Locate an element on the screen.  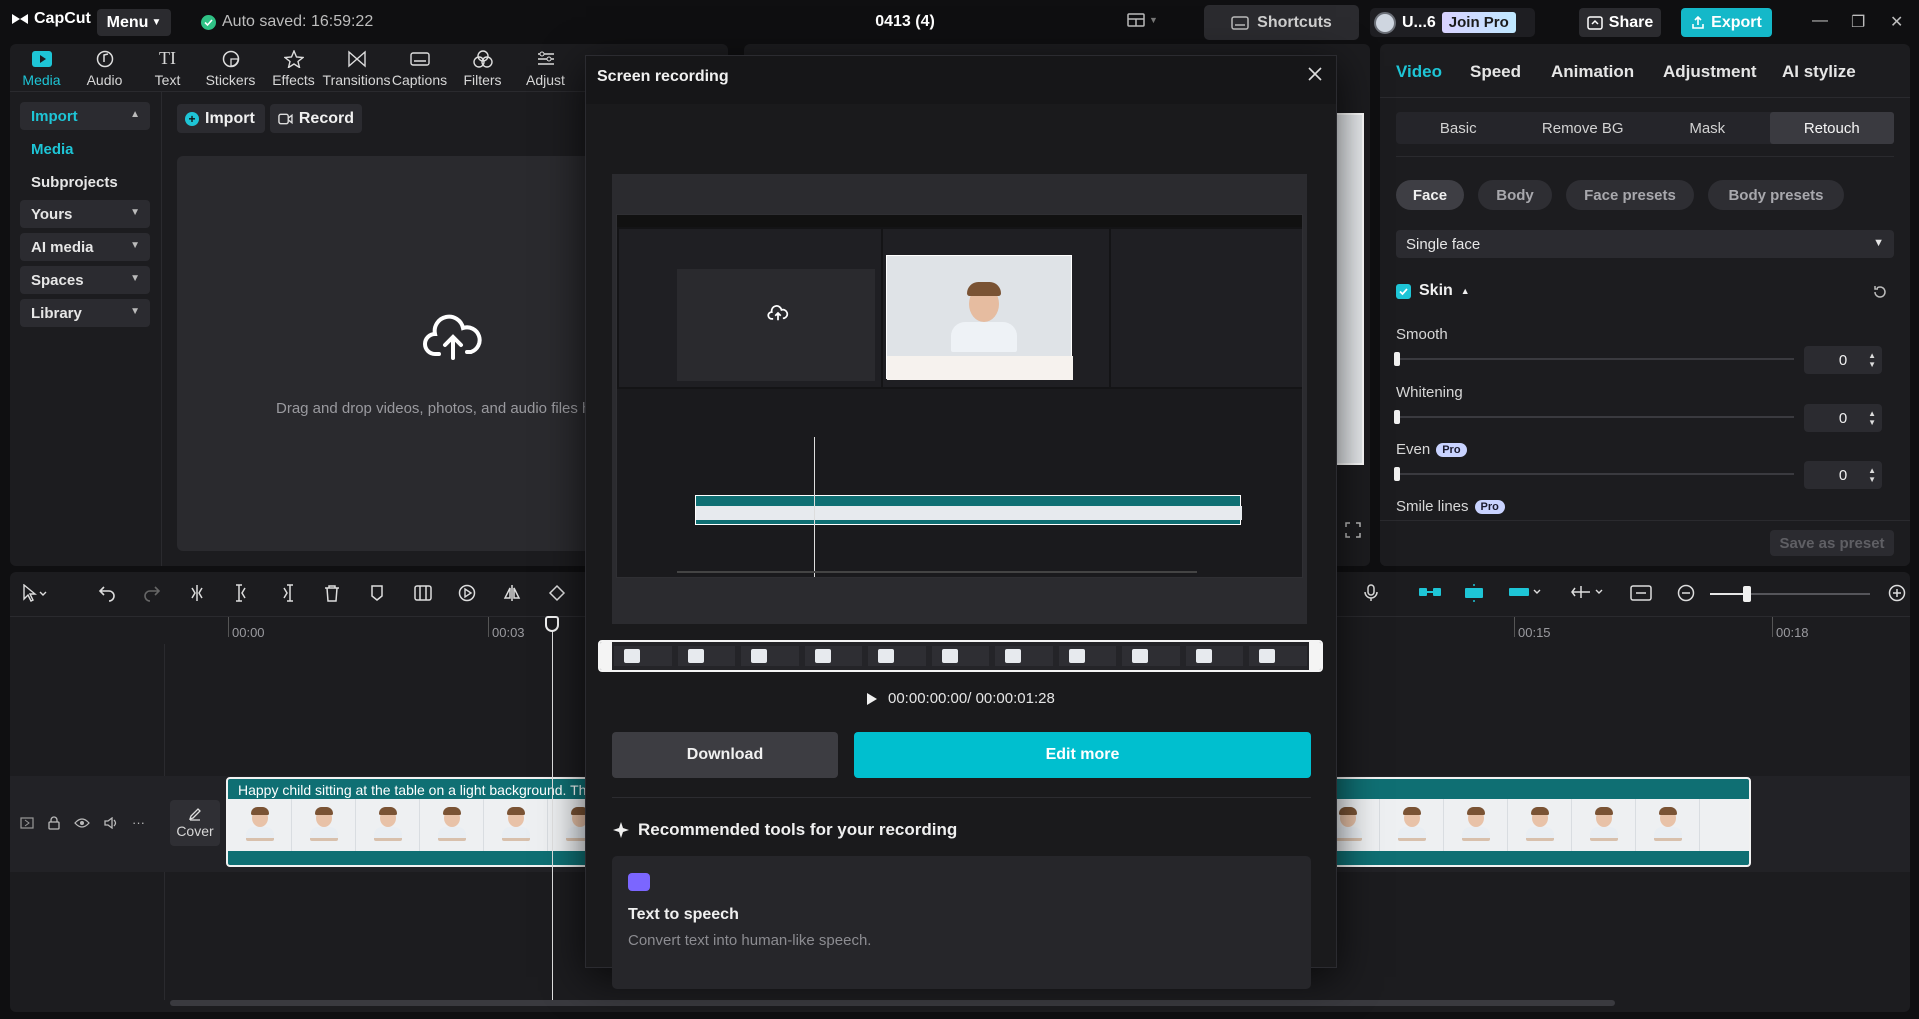
record-button: Record is located at coordinates (316, 118).